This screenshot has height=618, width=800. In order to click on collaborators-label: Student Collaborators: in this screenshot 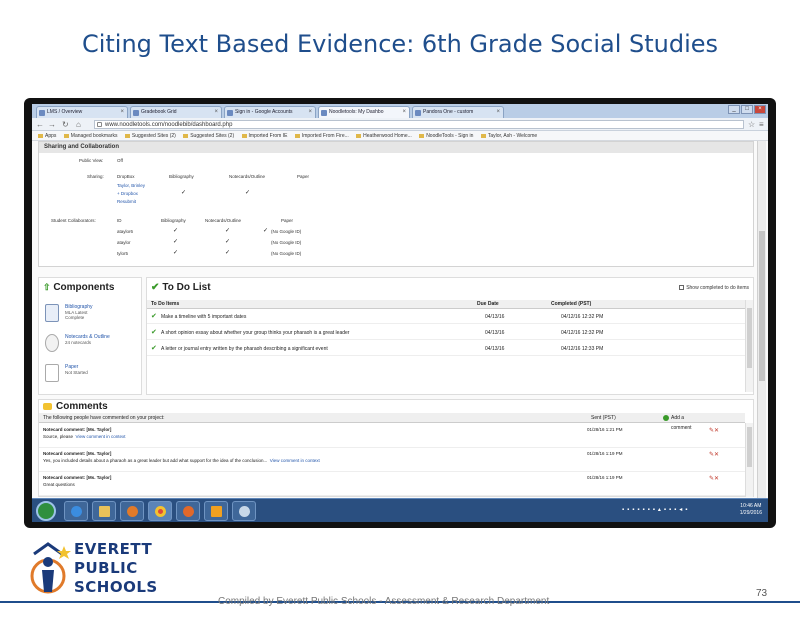, I will do `click(73, 220)`.